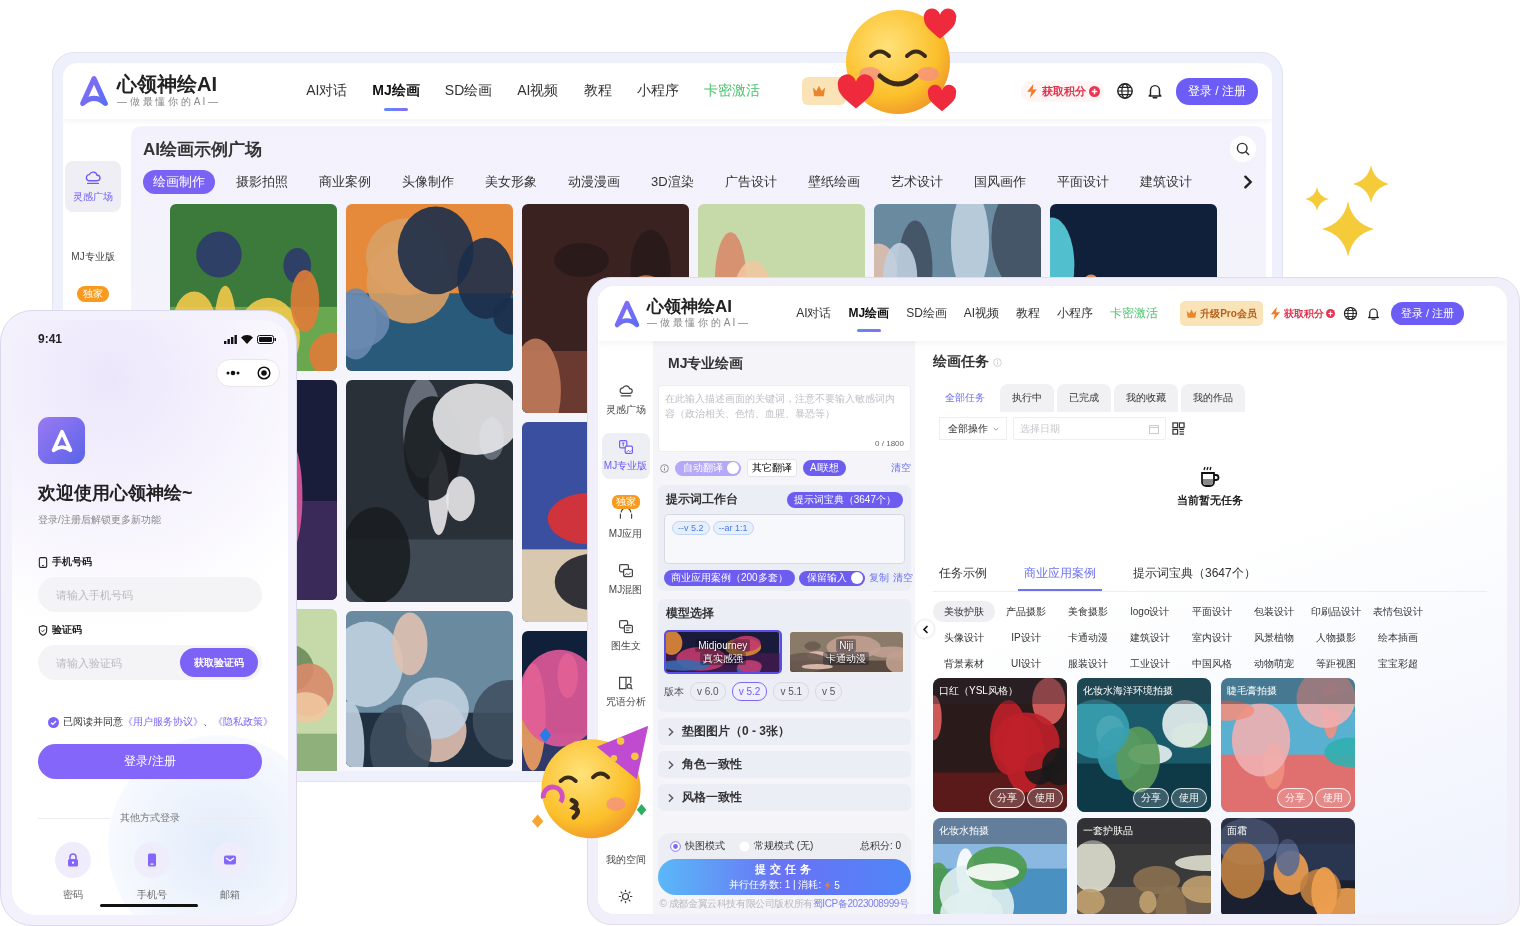 The width and height of the screenshot is (1520, 926). I want to click on category-chip: IP设计, so click(1026, 637).